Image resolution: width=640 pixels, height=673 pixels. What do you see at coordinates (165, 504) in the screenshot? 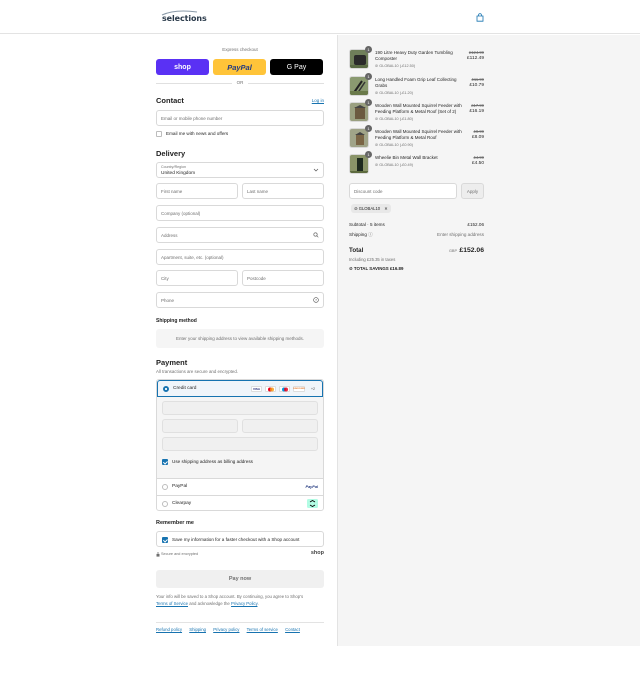
I see `clearpay-radio` at bounding box center [165, 504].